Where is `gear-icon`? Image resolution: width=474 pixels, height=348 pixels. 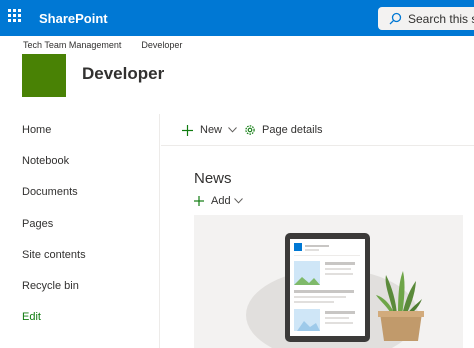 gear-icon is located at coordinates (250, 130).